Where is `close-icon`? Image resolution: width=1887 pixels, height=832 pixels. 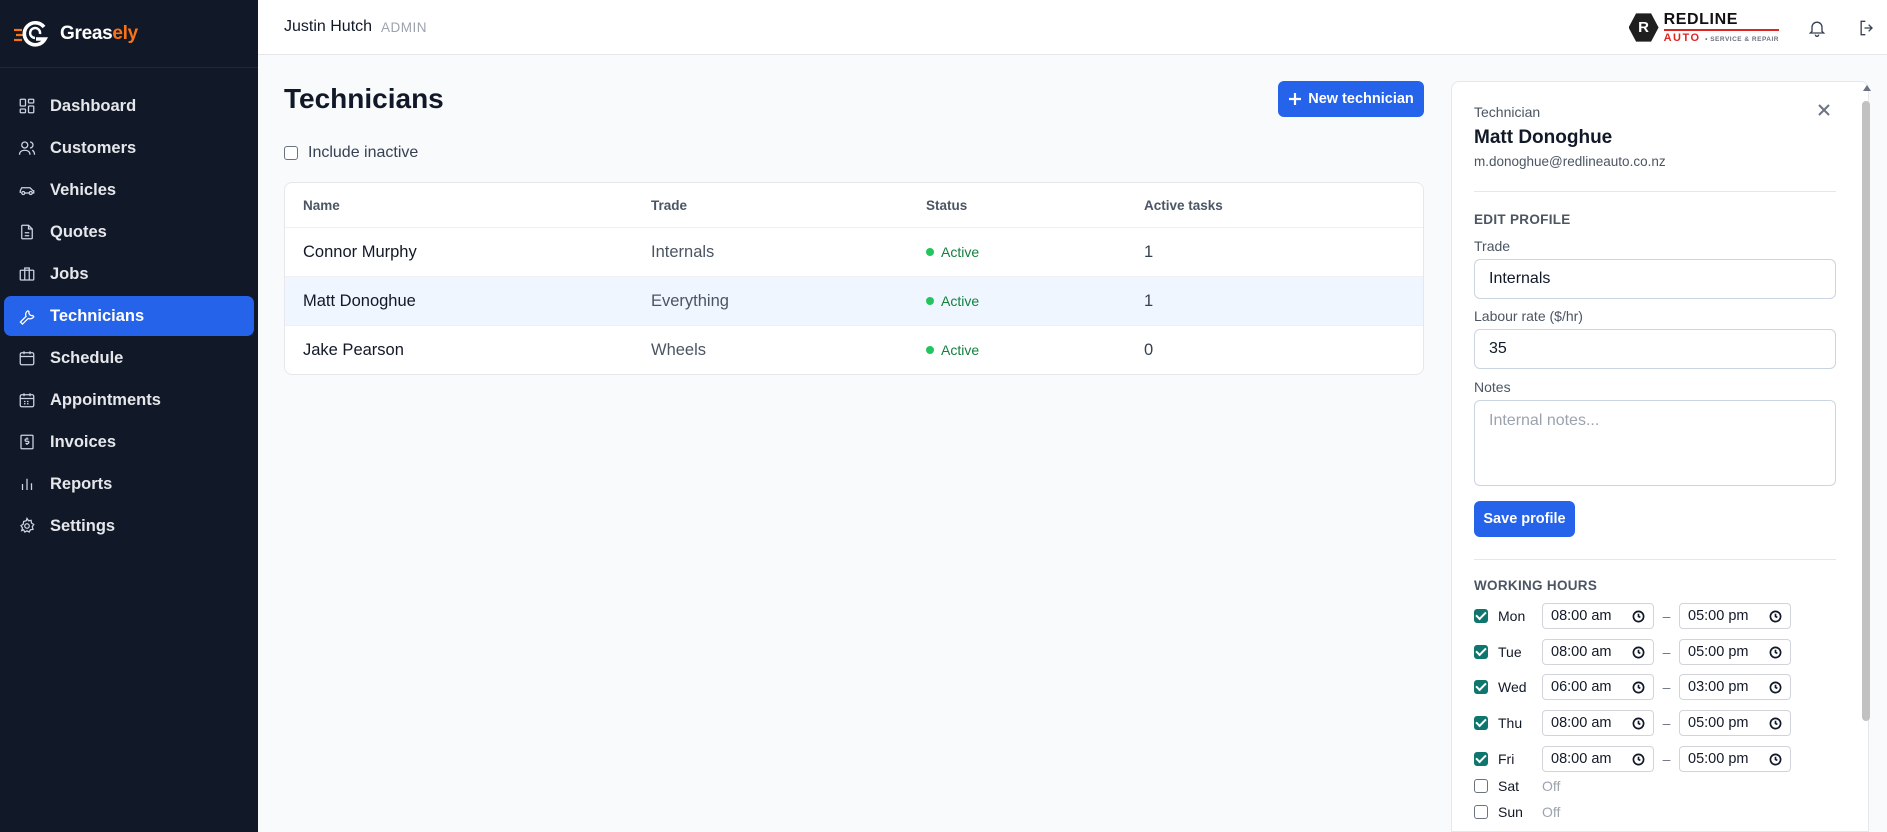 close-icon is located at coordinates (1824, 110).